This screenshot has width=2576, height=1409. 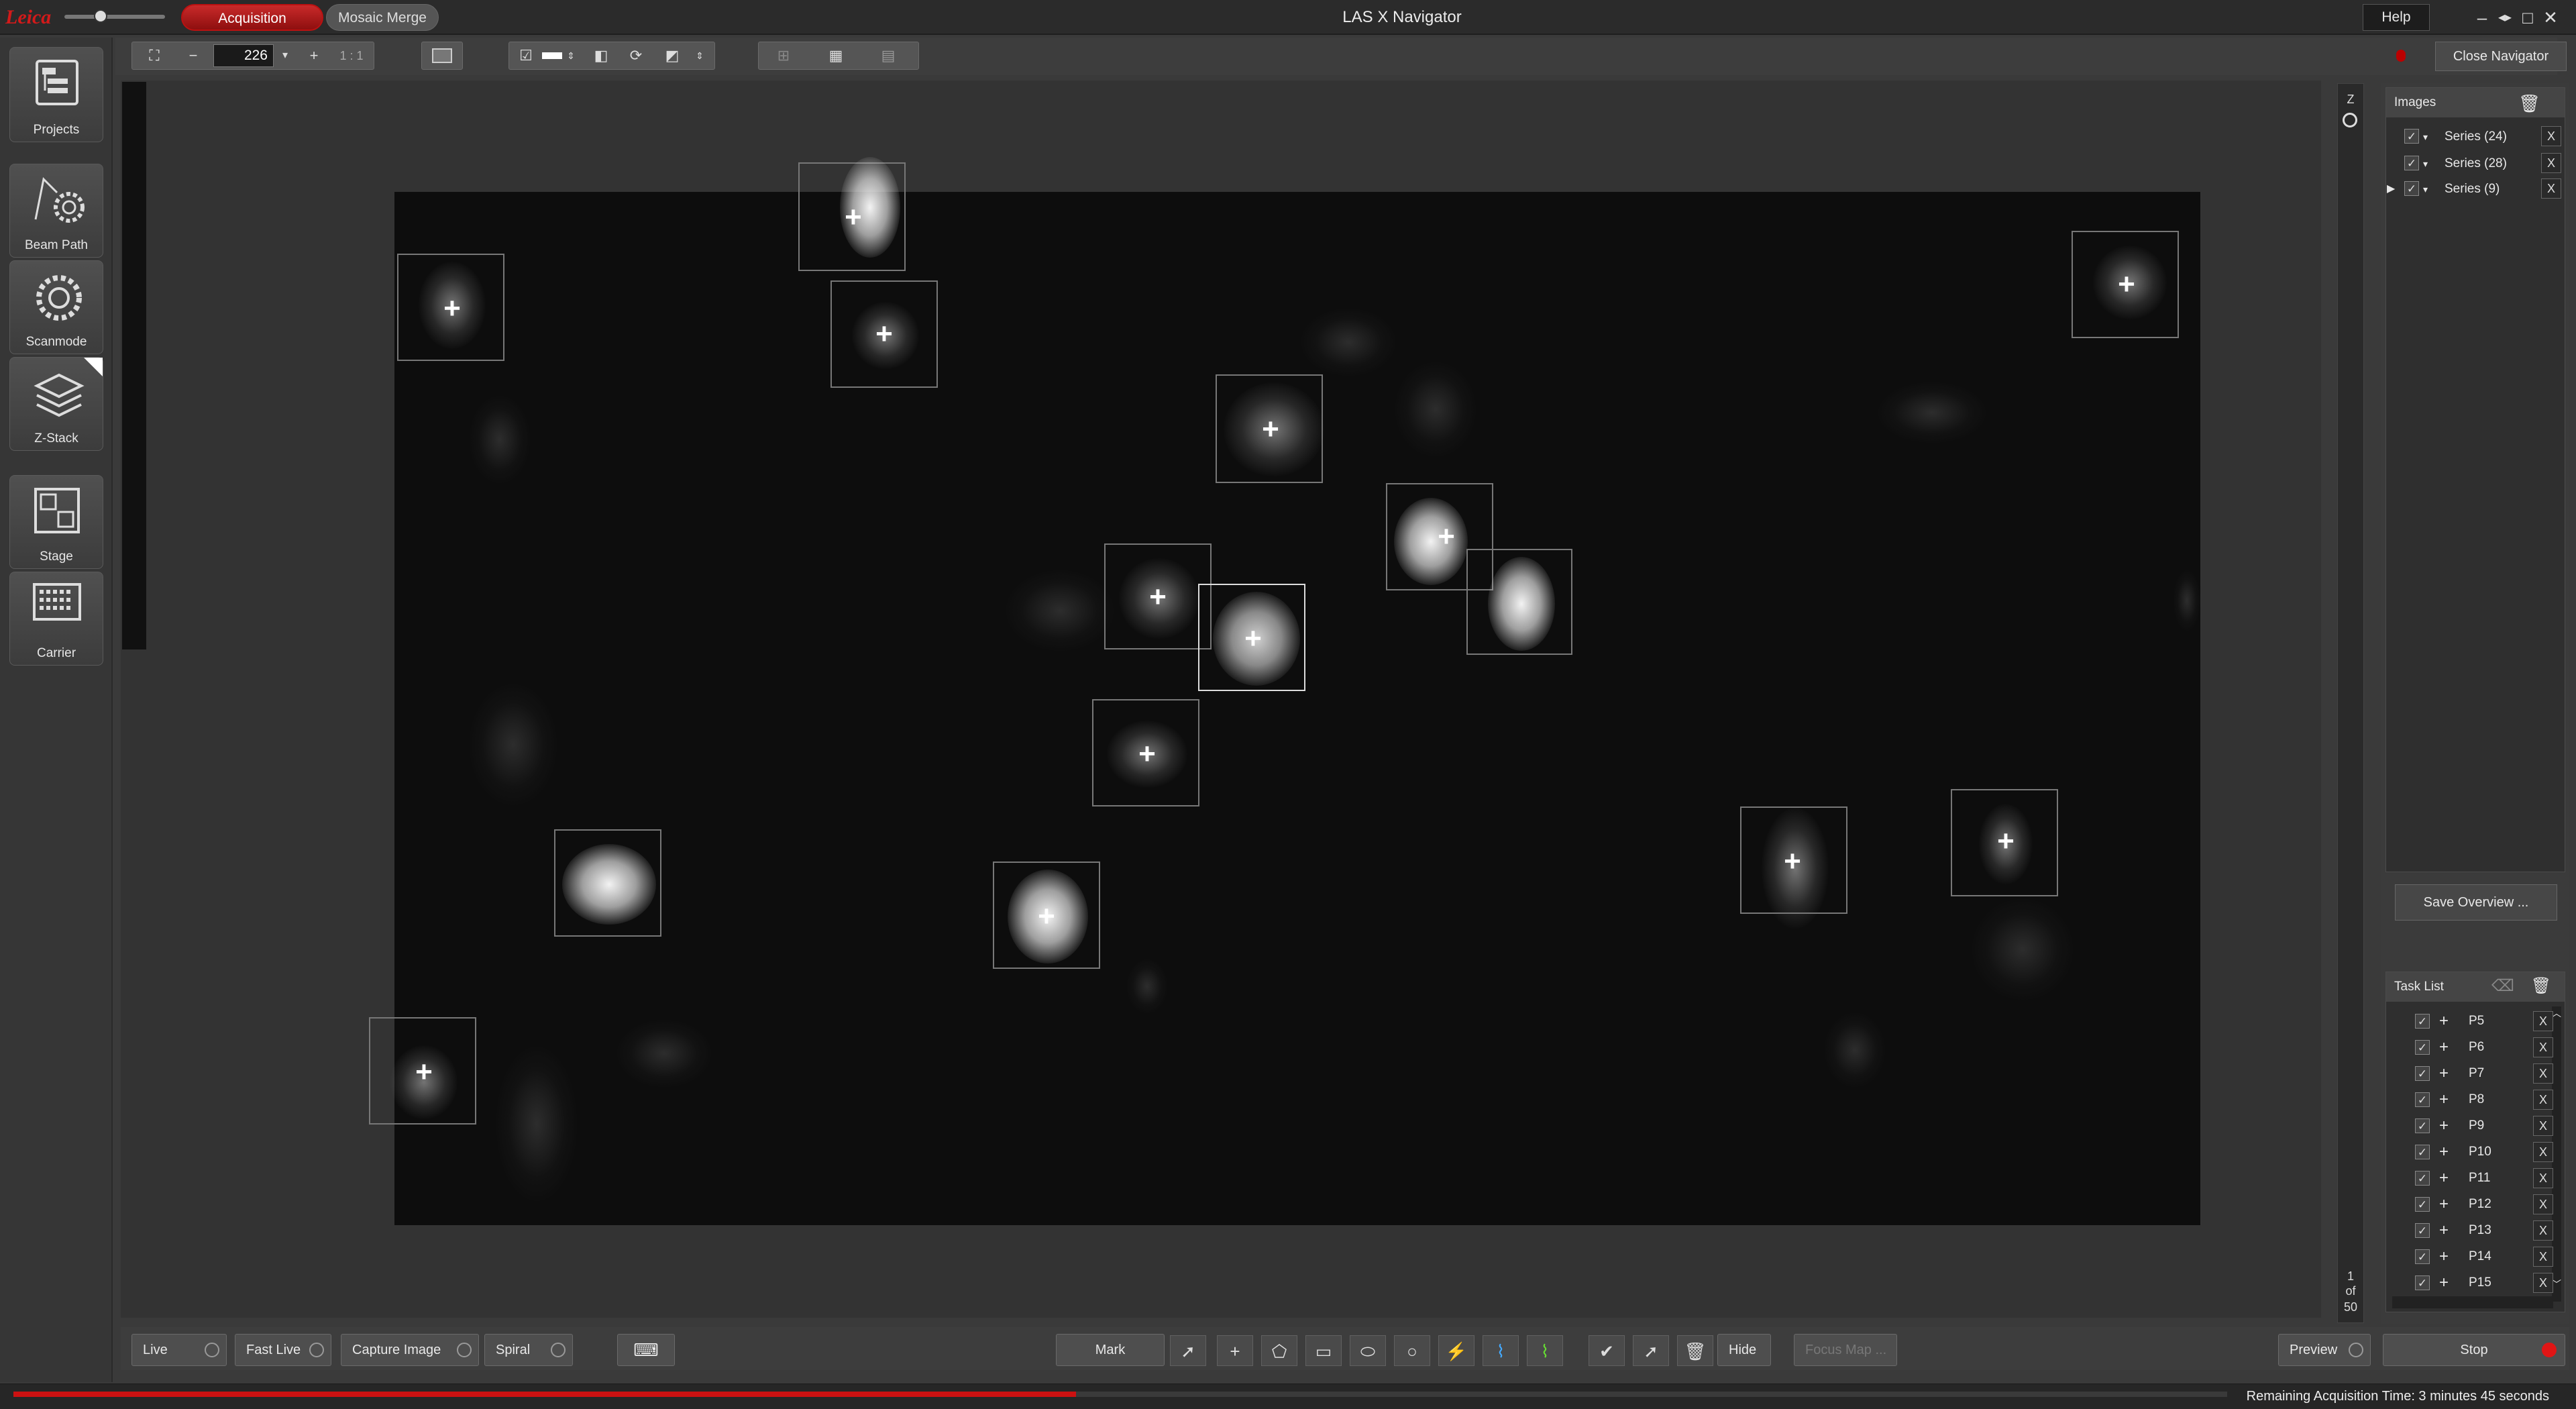 What do you see at coordinates (2482, 17) in the screenshot?
I see `minimize-icon: –` at bounding box center [2482, 17].